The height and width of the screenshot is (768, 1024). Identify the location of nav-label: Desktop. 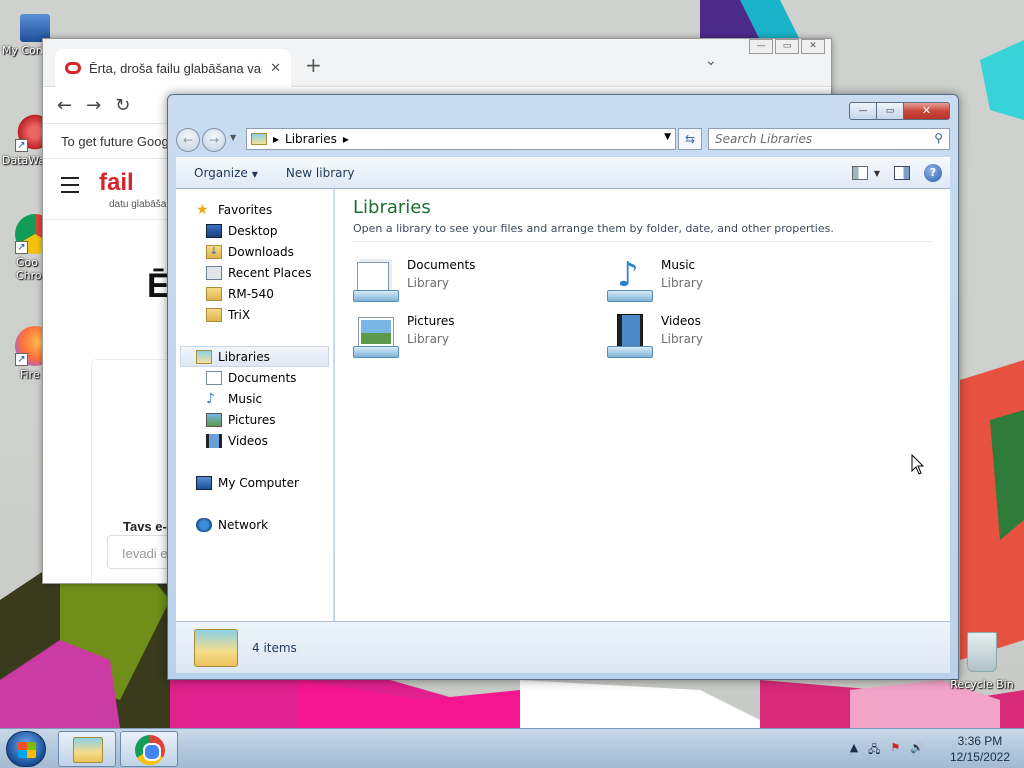
(253, 230).